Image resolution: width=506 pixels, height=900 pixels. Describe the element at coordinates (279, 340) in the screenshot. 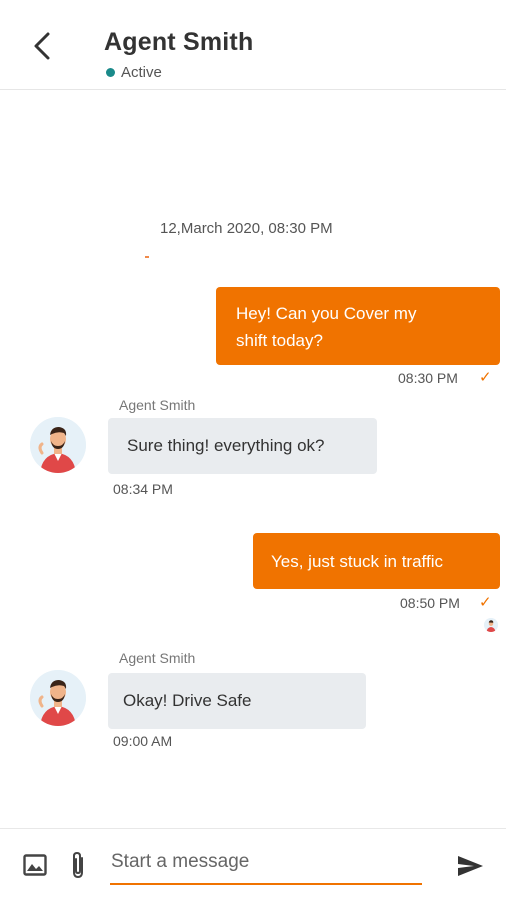

I see `message-text-line: shift today?` at that location.